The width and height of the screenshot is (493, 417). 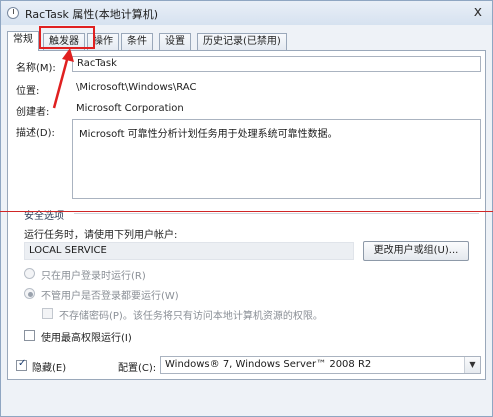 I want to click on name-value: RacTask, so click(x=97, y=63).